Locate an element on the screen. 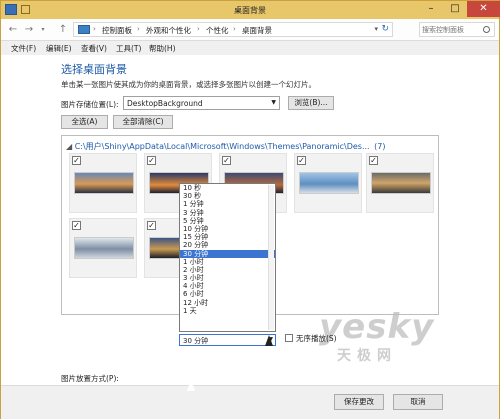 The image size is (500, 419). clear-all-button: 全部清除(C) is located at coordinates (143, 122).